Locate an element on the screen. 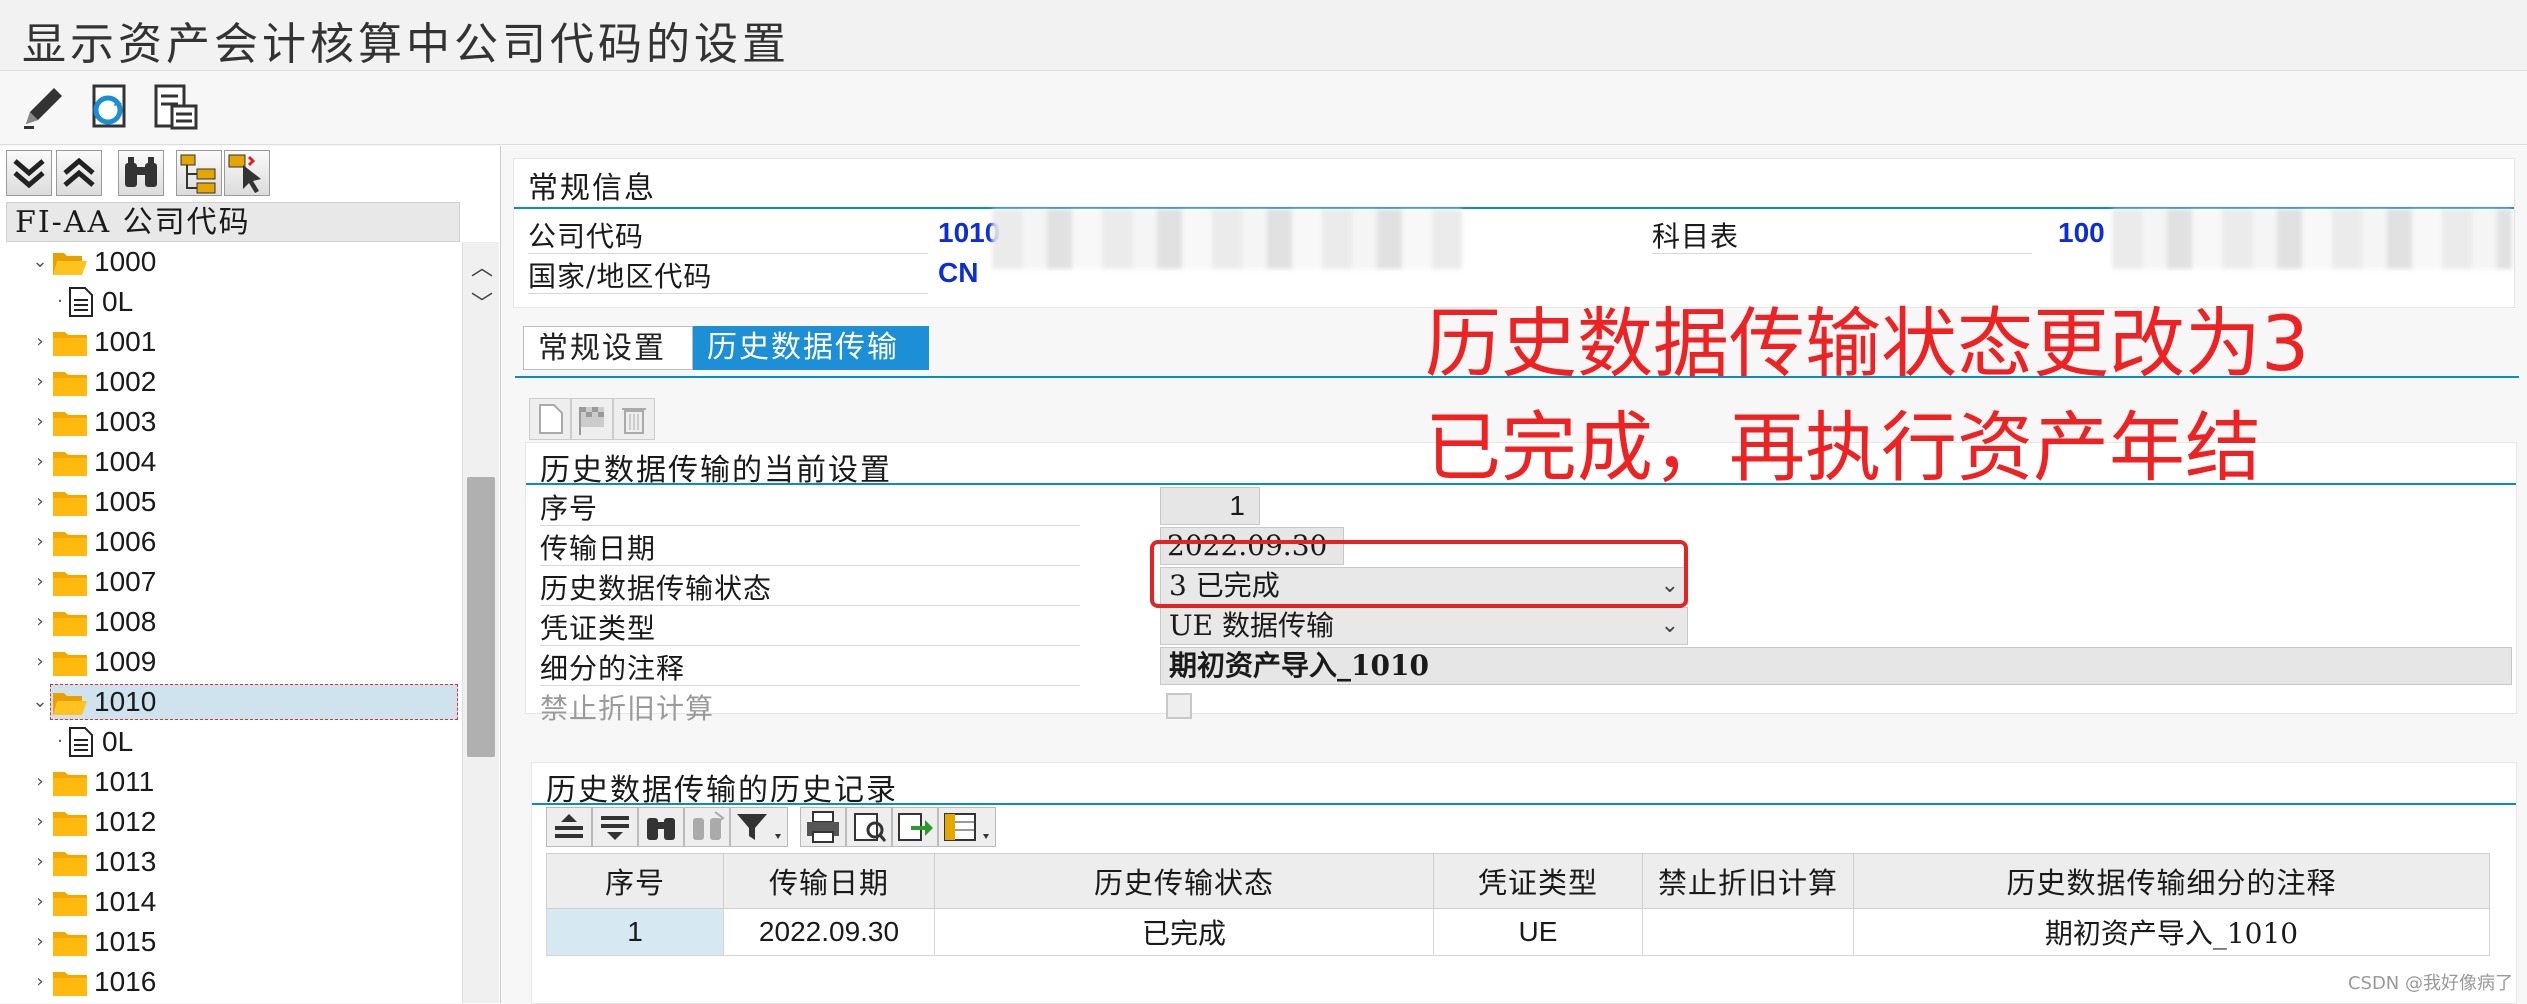 Image resolution: width=2527 pixels, height=1004 pixels. main-toolbar is located at coordinates (1263, 108).